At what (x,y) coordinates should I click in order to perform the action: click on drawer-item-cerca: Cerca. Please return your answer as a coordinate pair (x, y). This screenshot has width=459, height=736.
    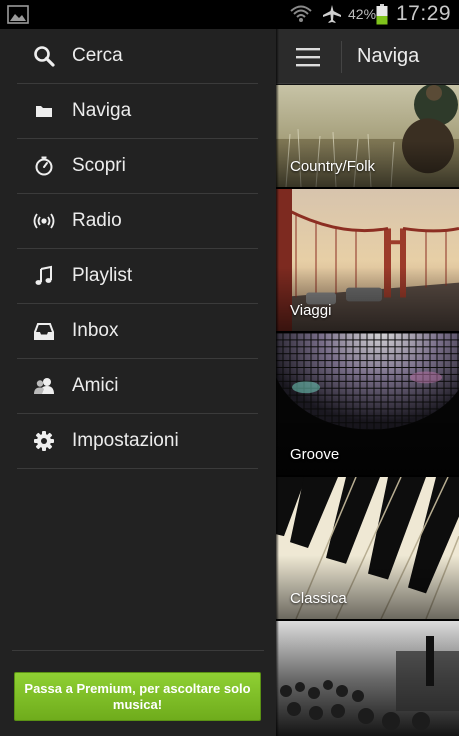
    Looking at the image, I should click on (137, 56).